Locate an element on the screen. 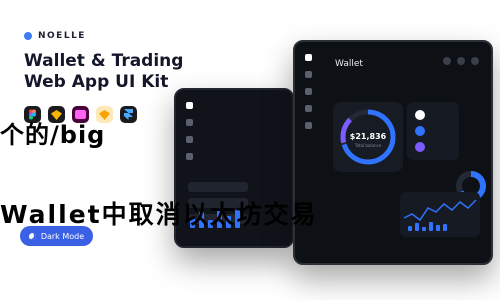 This screenshot has width=500, height=300. dark-mode-label: Dark Mode is located at coordinates (62, 236).